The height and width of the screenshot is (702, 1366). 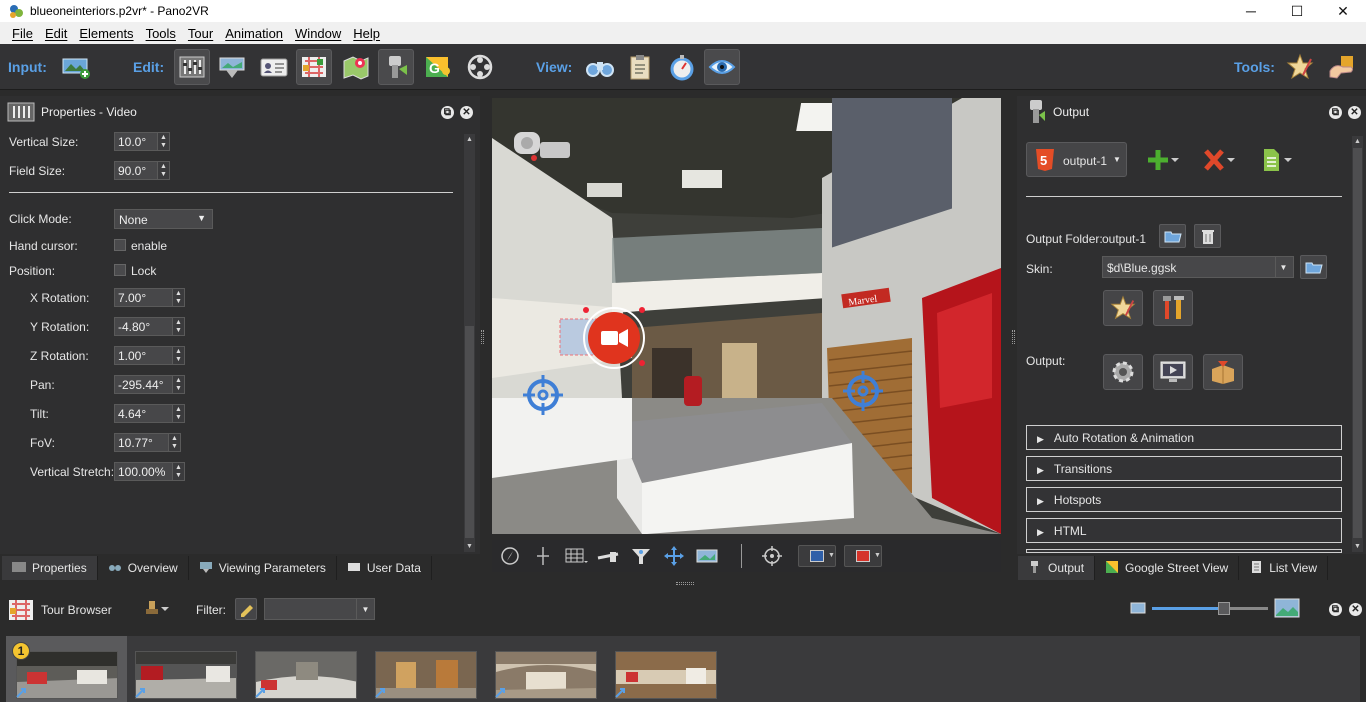 What do you see at coordinates (56, 33) in the screenshot?
I see `menu-edit: Edit` at bounding box center [56, 33].